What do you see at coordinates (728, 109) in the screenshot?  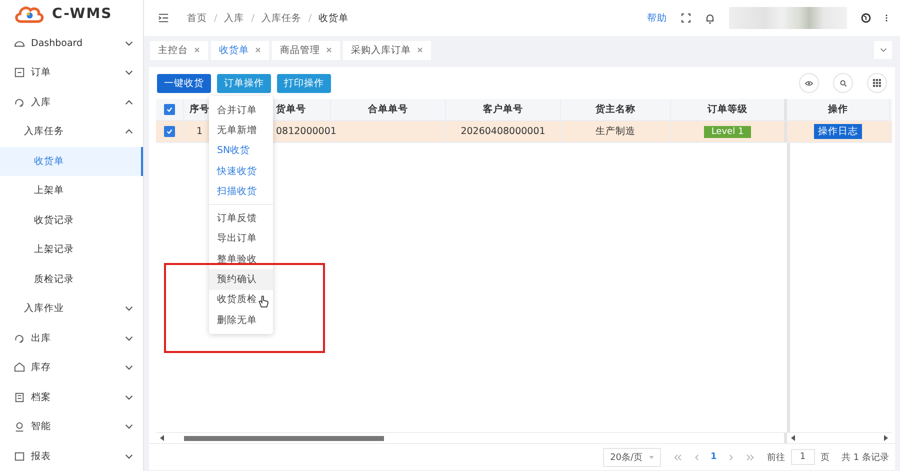 I see `column-header: 订单等级` at bounding box center [728, 109].